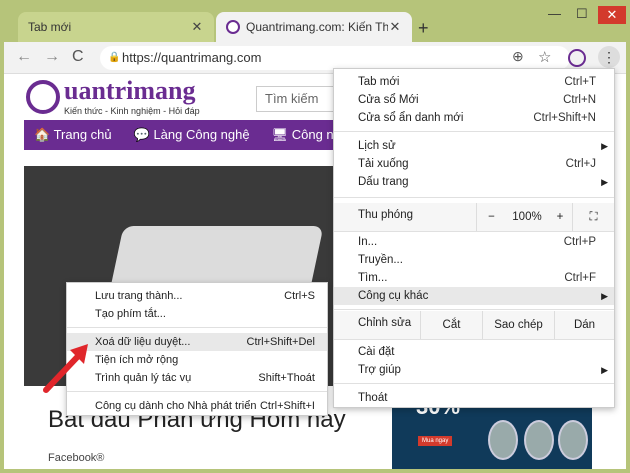 This screenshot has height=473, width=630. What do you see at coordinates (518, 325) in the screenshot?
I see `copy-button: Sao chép` at bounding box center [518, 325].